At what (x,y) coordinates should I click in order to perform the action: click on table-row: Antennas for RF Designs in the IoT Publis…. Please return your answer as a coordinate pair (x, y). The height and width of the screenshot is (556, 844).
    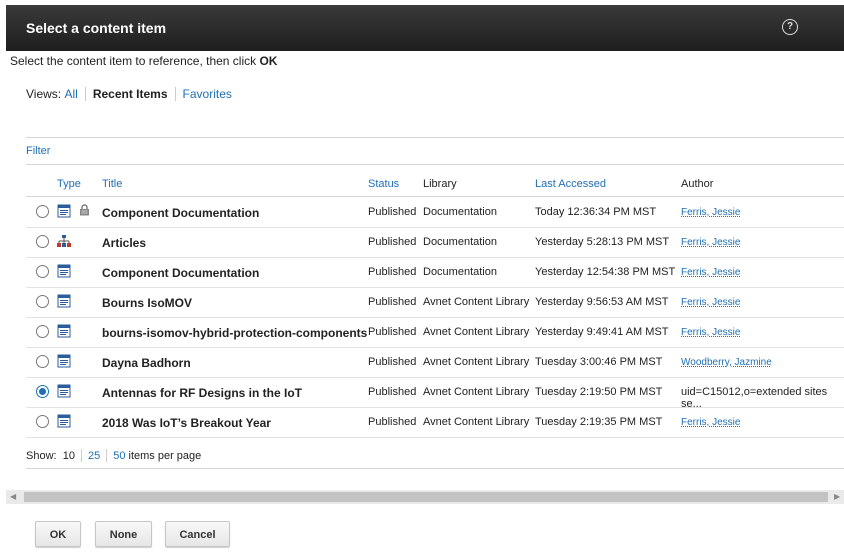
    Looking at the image, I should click on (435, 393).